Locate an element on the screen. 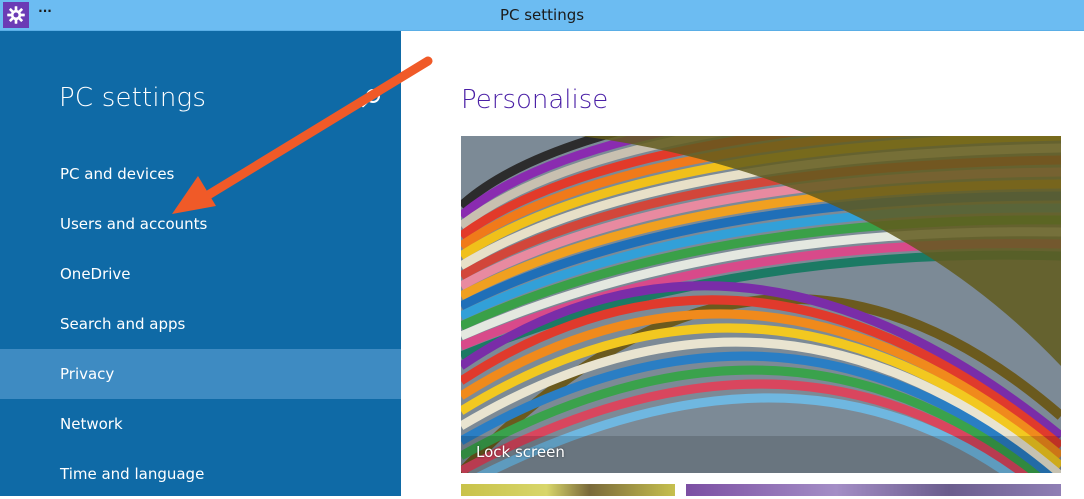 The height and width of the screenshot is (499, 1084). sidebar-item-network: Network is located at coordinates (200, 424).